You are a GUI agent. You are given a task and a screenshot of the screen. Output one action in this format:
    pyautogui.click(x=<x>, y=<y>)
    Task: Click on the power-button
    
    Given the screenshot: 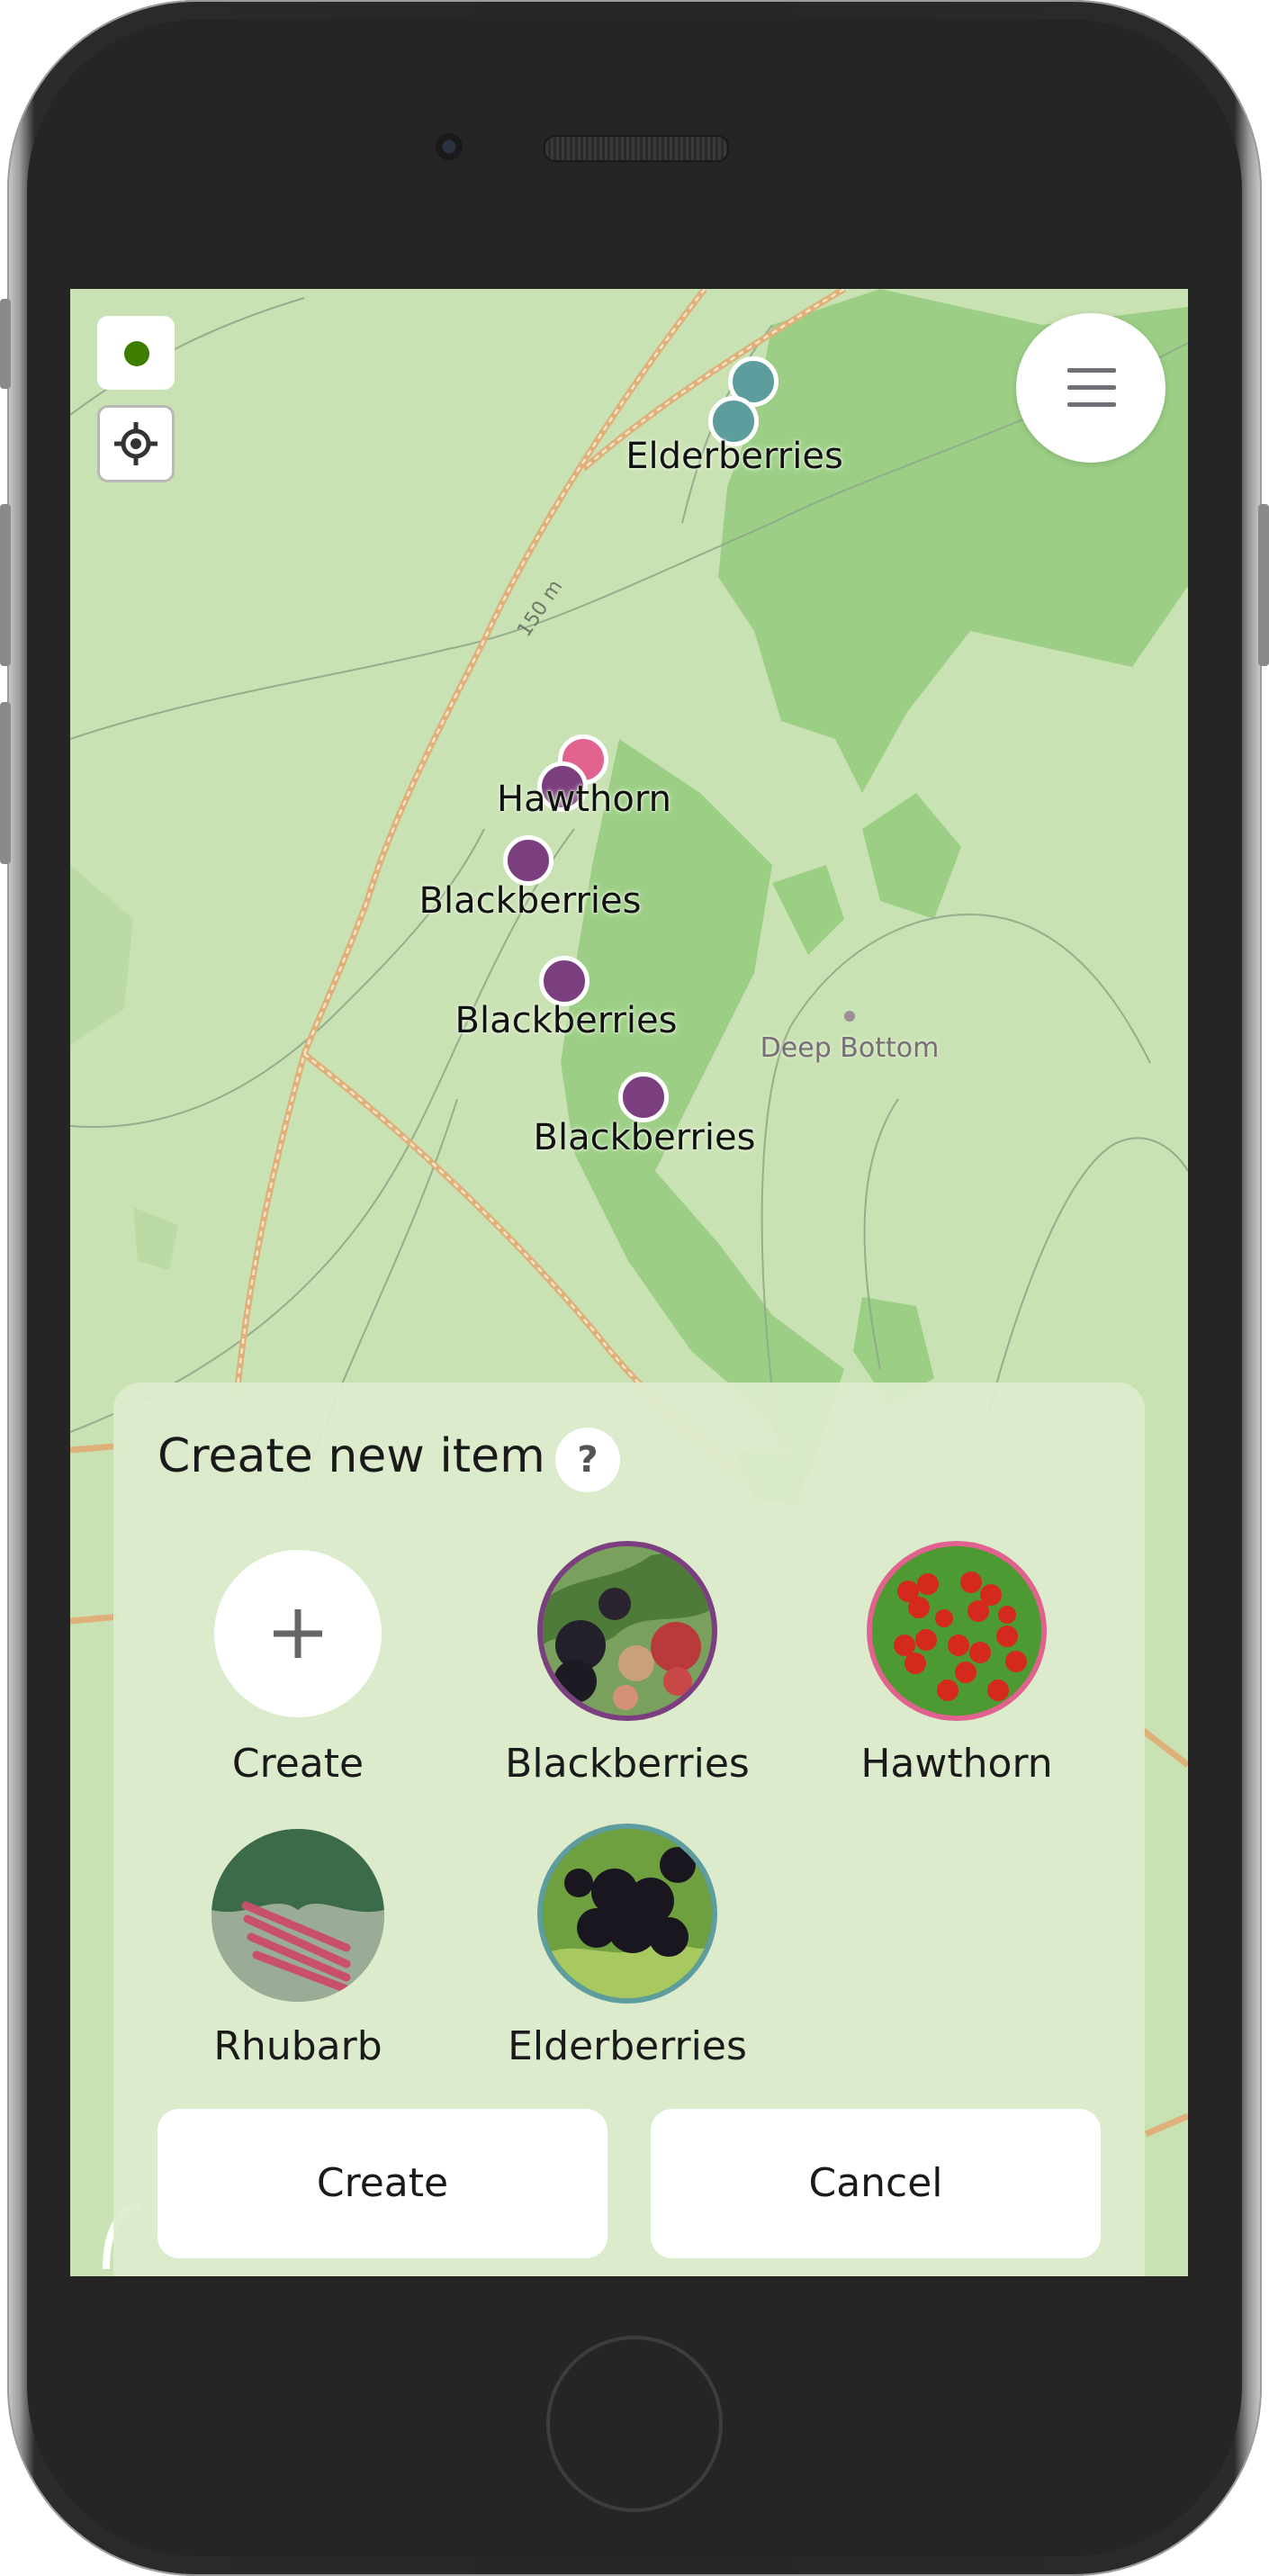 What is the action you would take?
    pyautogui.click(x=1263, y=585)
    